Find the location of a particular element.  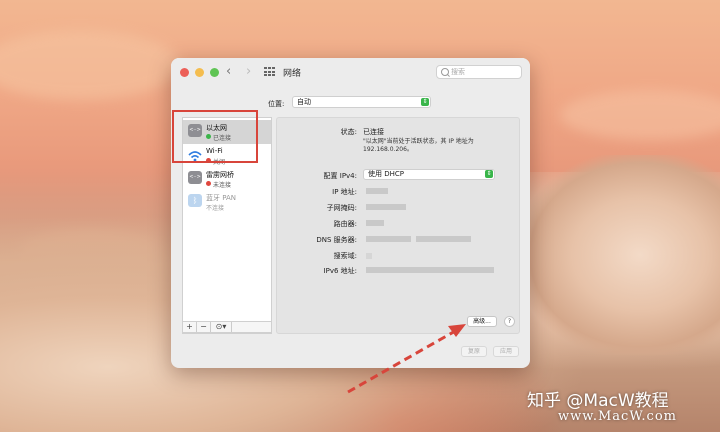

annotation-arrow-line is located at coordinates (402, 361).